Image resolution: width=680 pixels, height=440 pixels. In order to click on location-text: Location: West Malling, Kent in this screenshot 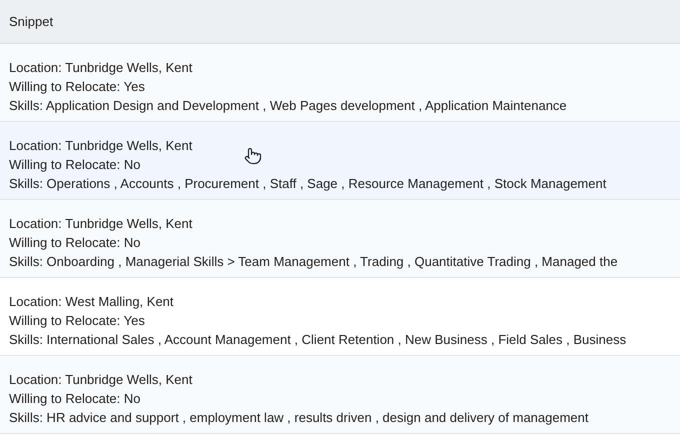, I will do `click(91, 302)`.